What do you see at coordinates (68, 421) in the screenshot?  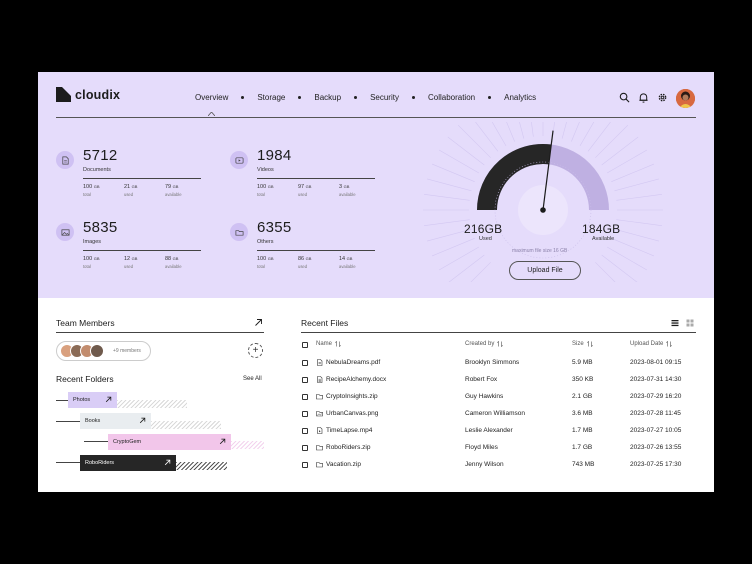 I see `folder-tree-line` at bounding box center [68, 421].